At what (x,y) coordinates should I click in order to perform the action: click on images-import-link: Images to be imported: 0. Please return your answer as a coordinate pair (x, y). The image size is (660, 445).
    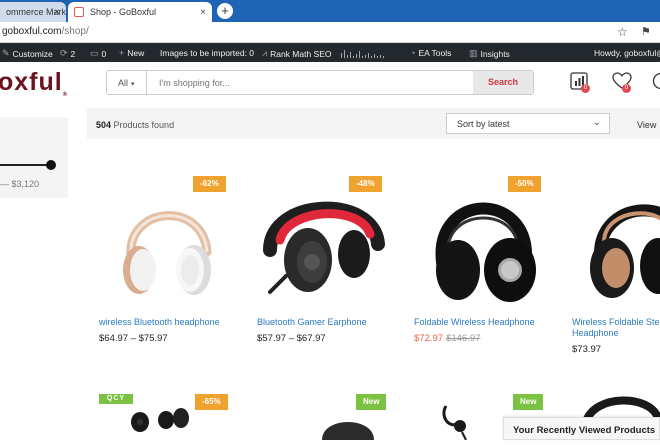
    Looking at the image, I should click on (207, 53).